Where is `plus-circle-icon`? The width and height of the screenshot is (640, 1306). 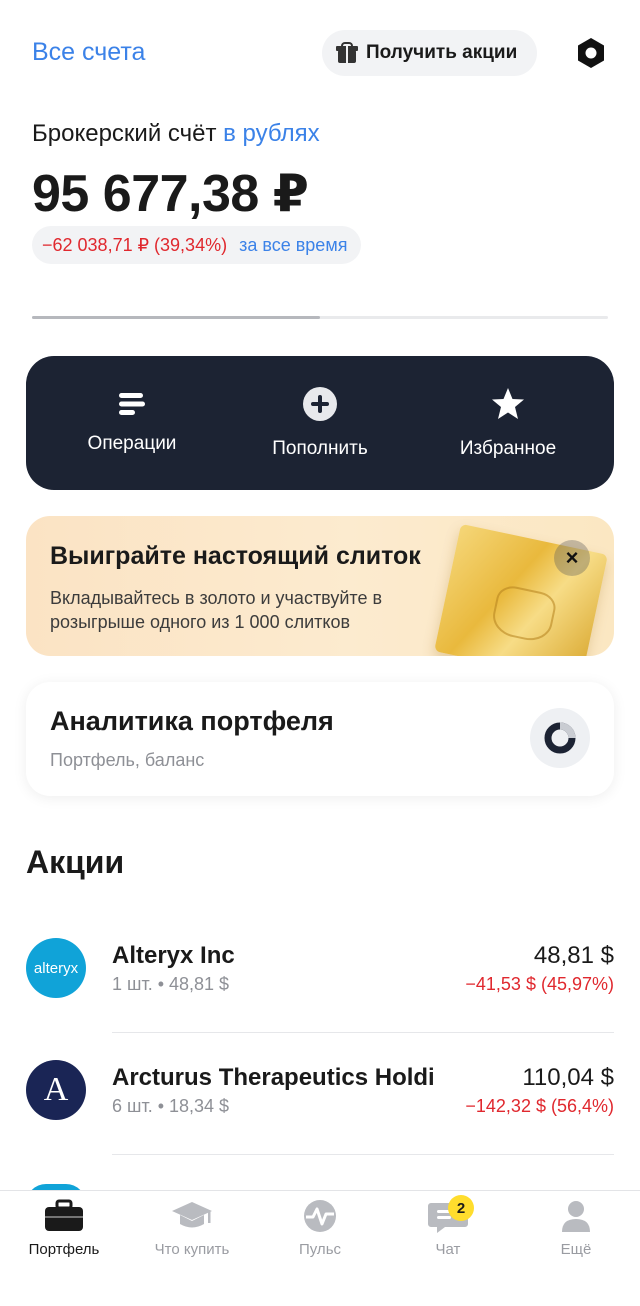
plus-circle-icon is located at coordinates (320, 404).